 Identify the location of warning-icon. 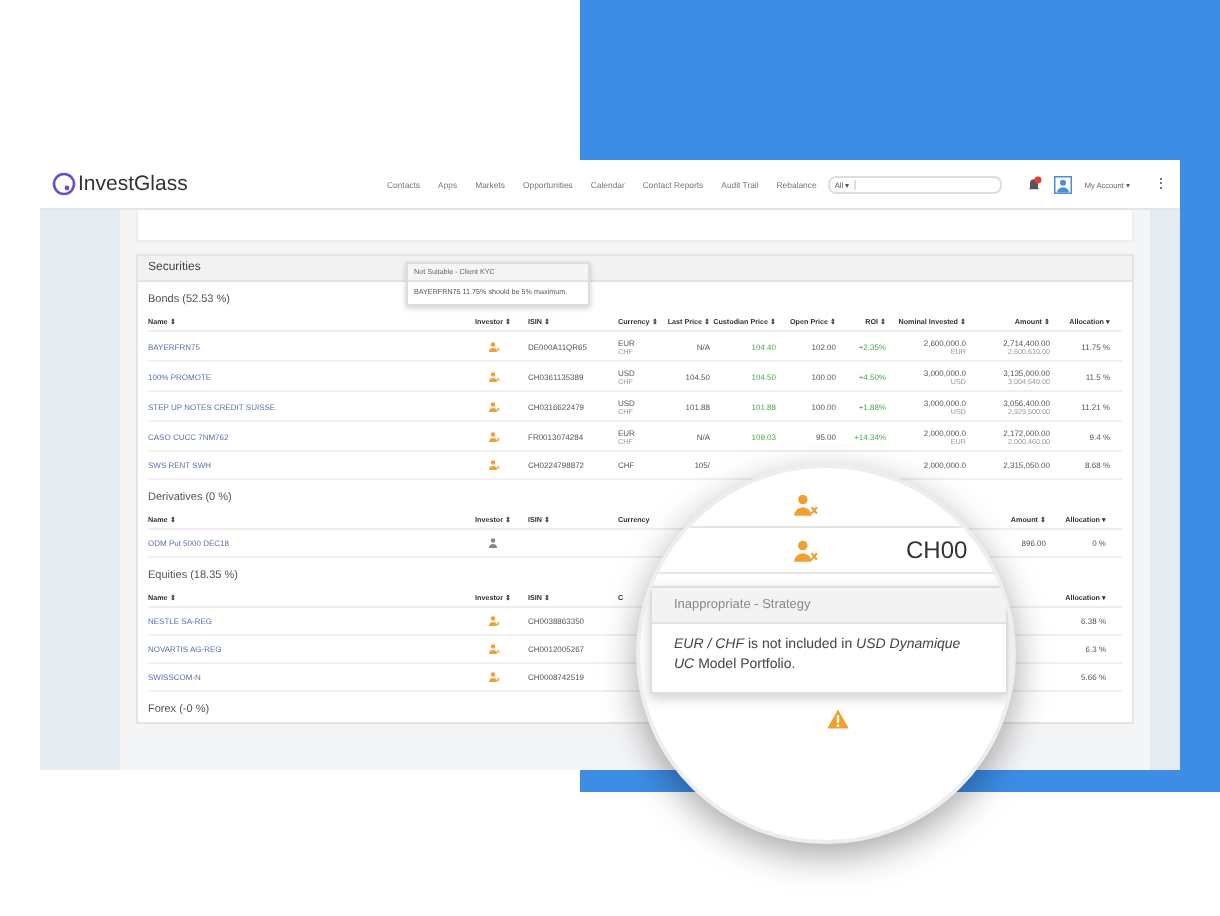
(838, 719).